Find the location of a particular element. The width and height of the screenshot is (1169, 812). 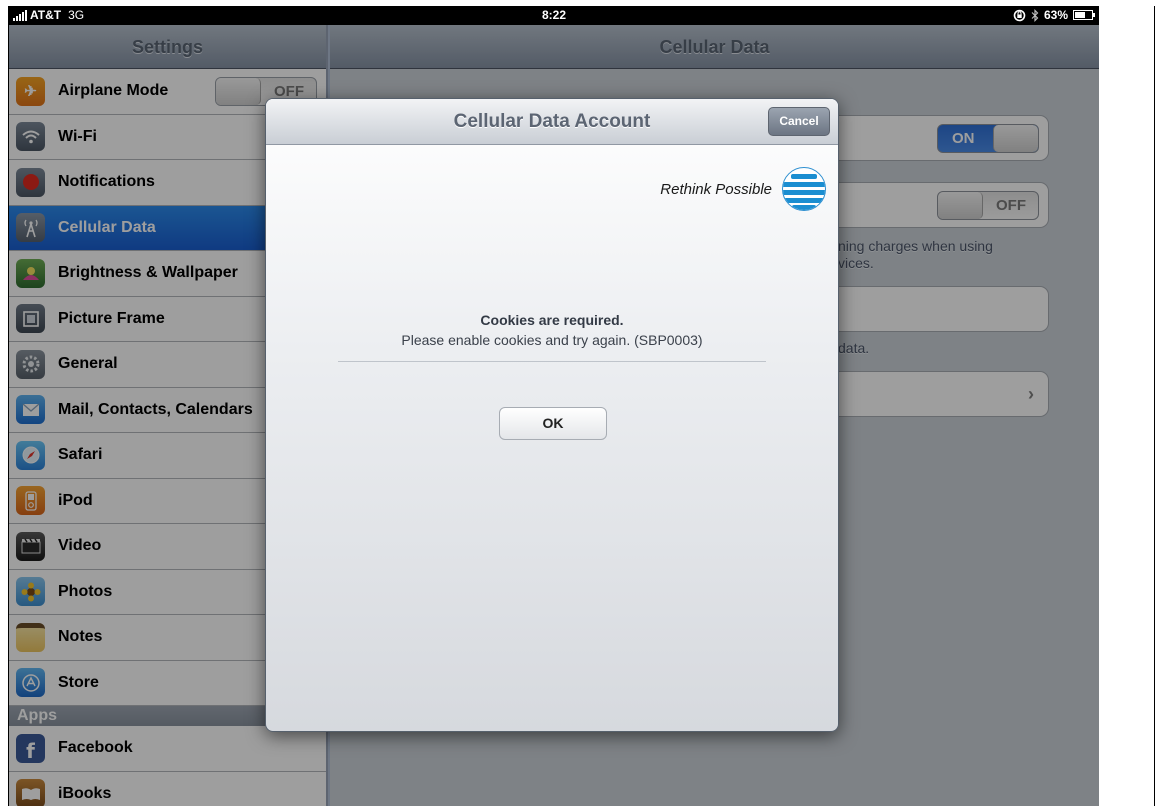

status-time: 8:22 is located at coordinates (554, 15).